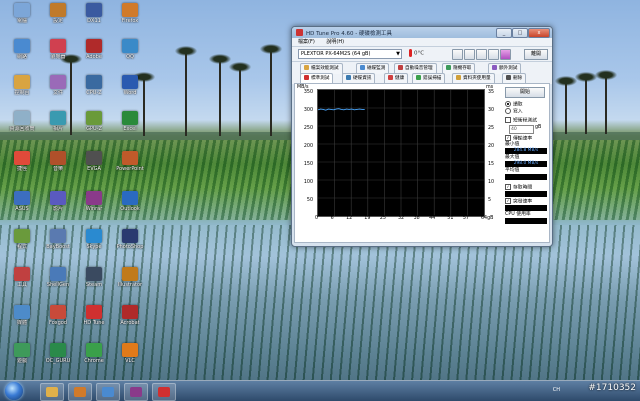 This screenshot has width=640, height=401. What do you see at coordinates (22, 282) in the screenshot?
I see `desktop-icon: 工具` at bounding box center [22, 282].